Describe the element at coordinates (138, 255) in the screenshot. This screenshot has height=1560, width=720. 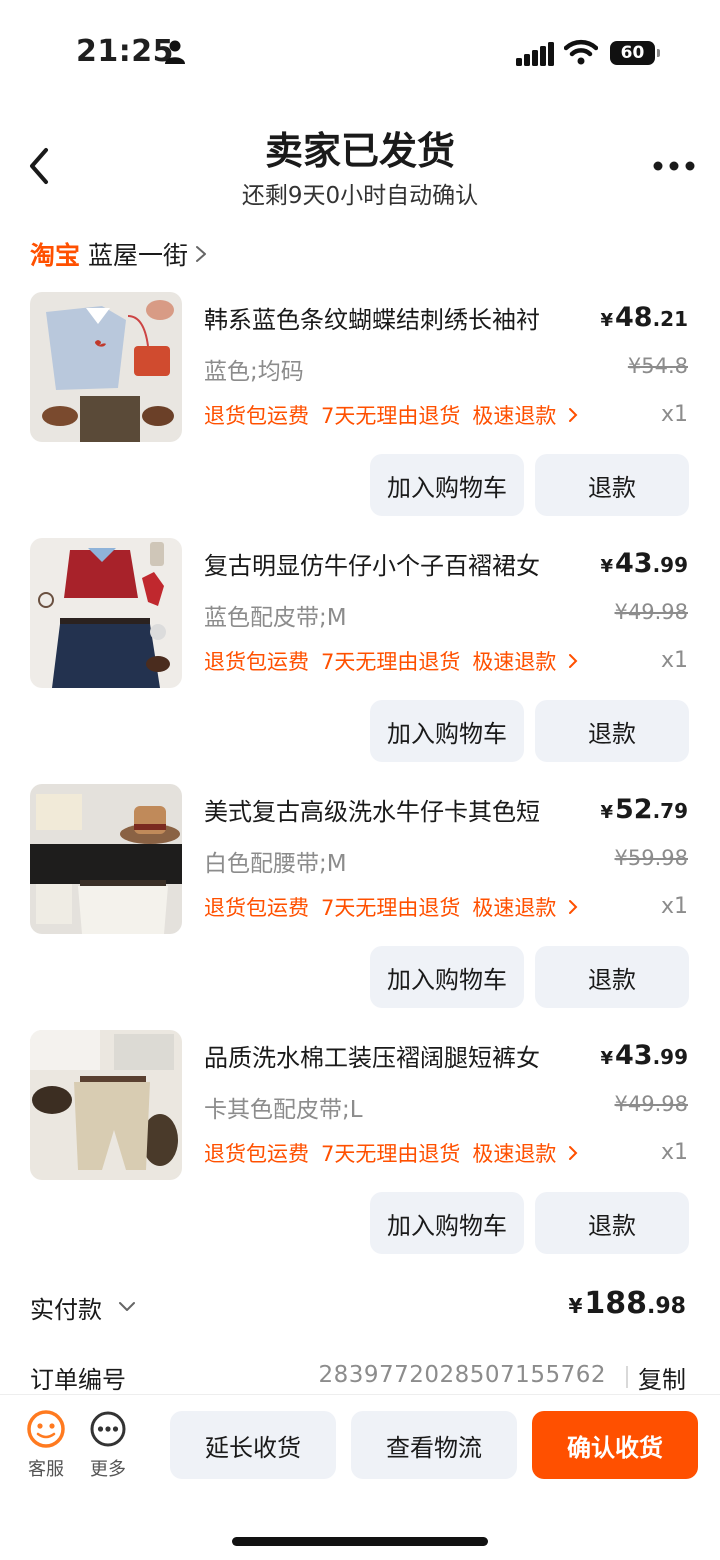
I see `shop-name: 蓝屋一街` at that location.